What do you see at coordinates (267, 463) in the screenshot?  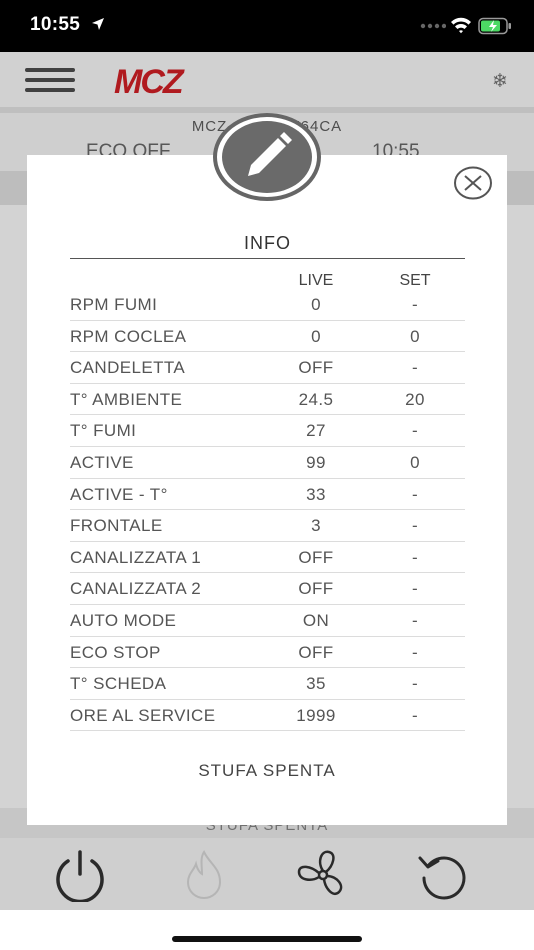 I see `table-row: ACTIVE 99 0` at bounding box center [267, 463].